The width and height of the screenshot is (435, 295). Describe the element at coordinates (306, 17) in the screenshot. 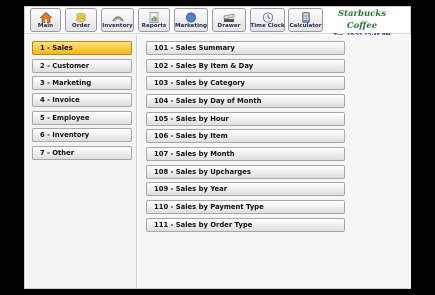

I see `calculator-icon` at that location.